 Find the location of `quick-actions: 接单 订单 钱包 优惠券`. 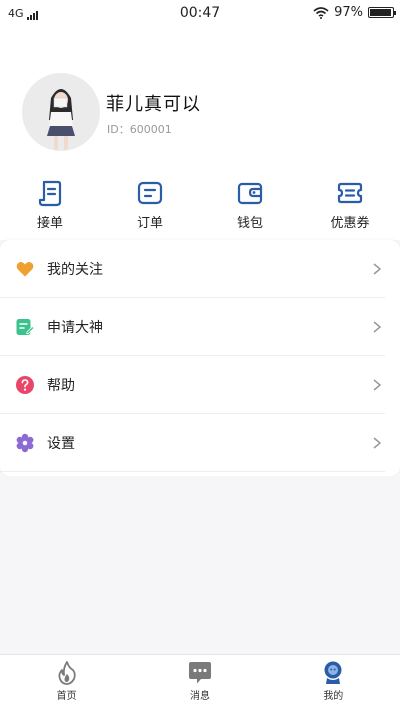

quick-actions: 接单 订单 钱包 优惠券 is located at coordinates (200, 201).